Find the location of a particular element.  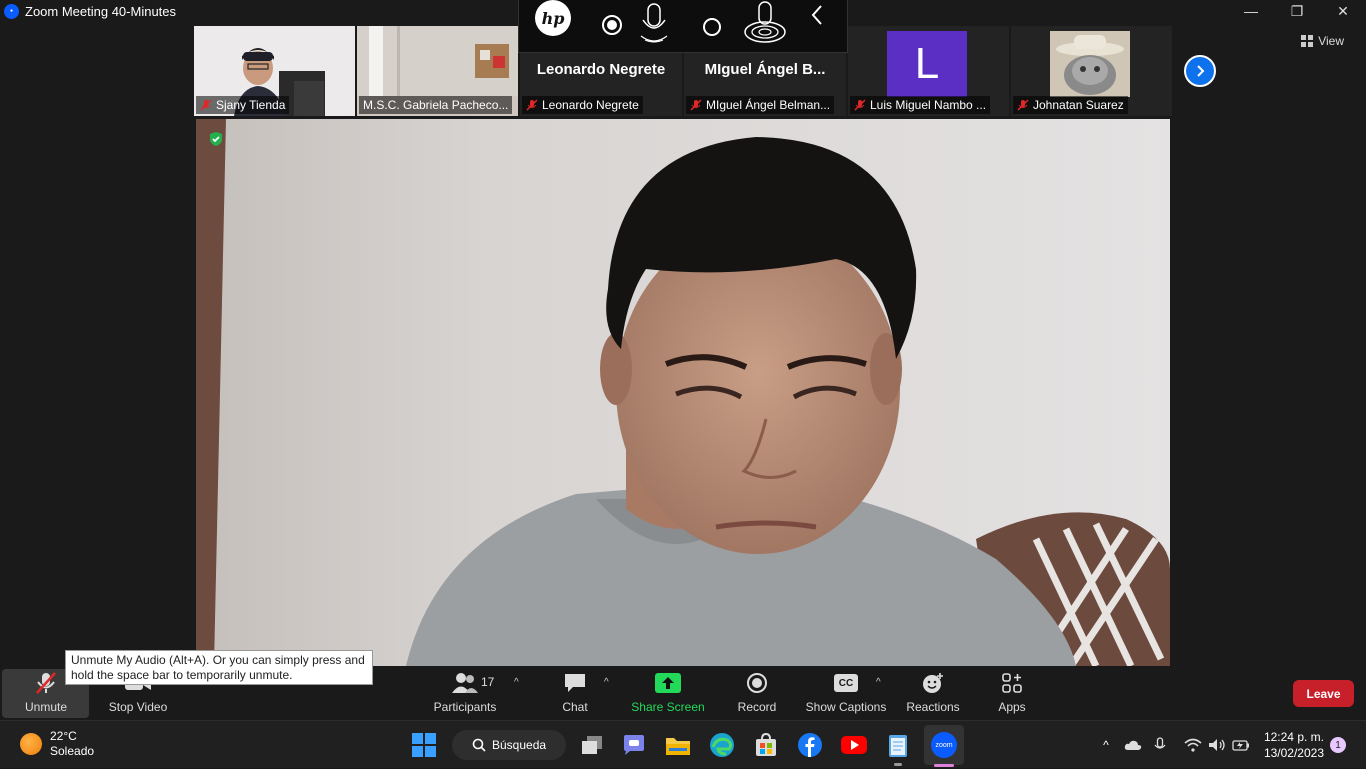

view-button: View is located at coordinates (1322, 41).